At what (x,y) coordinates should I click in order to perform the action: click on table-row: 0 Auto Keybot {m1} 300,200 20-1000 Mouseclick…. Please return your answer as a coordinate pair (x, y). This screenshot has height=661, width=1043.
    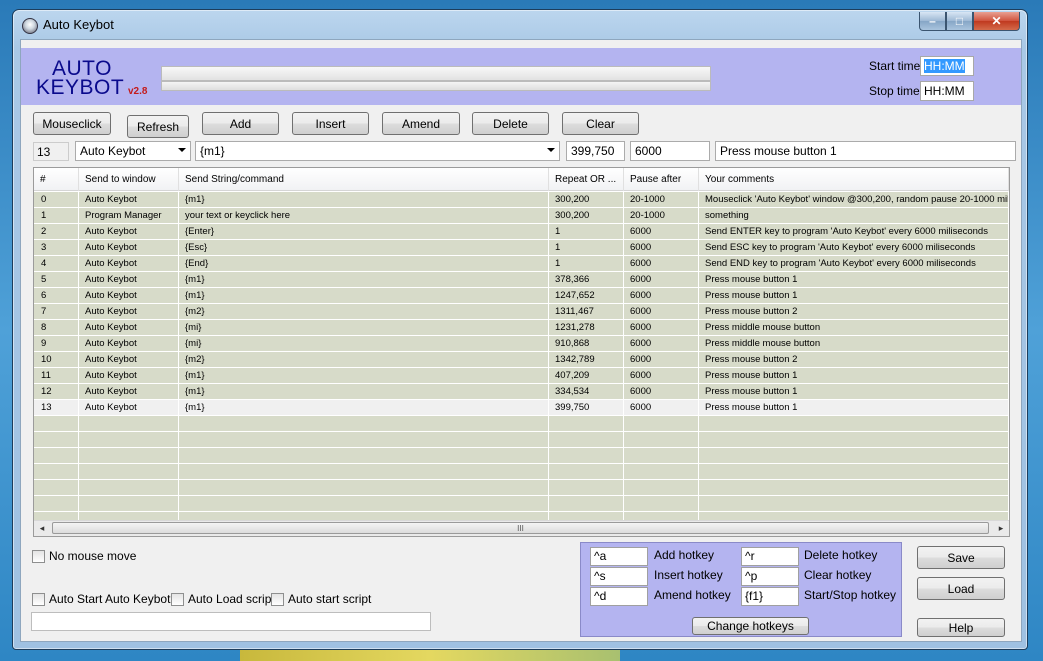
    Looking at the image, I should click on (521, 200).